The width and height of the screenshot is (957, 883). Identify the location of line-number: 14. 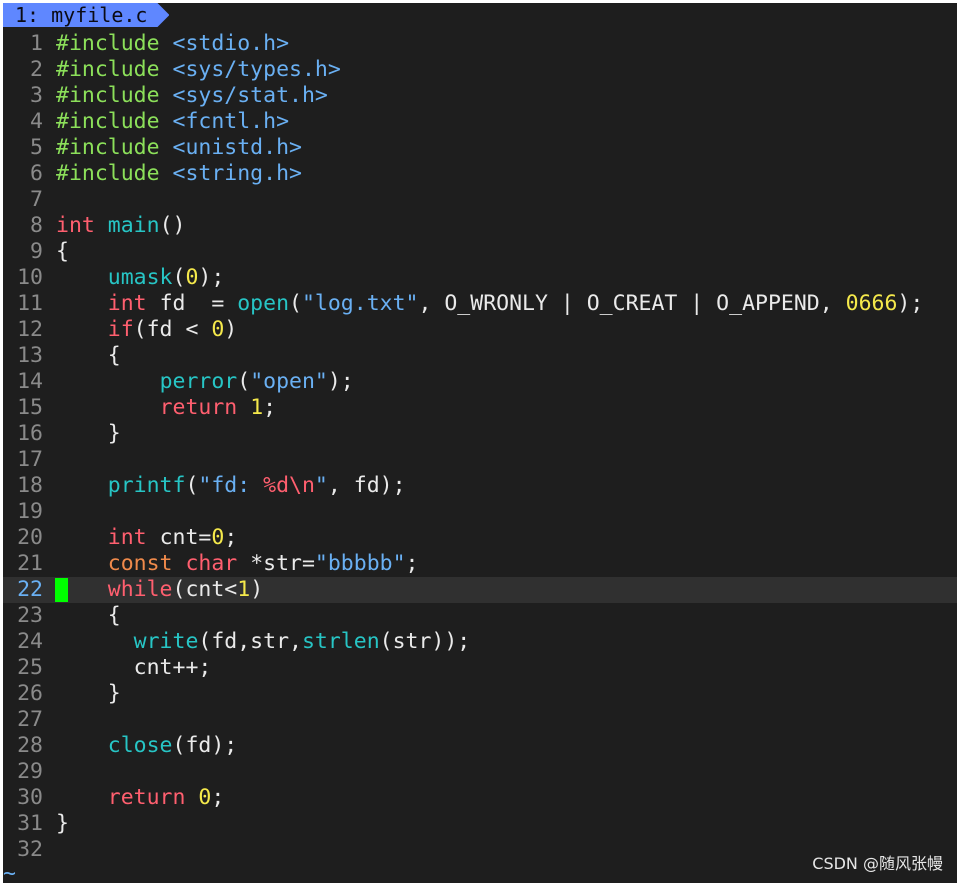
(30, 381).